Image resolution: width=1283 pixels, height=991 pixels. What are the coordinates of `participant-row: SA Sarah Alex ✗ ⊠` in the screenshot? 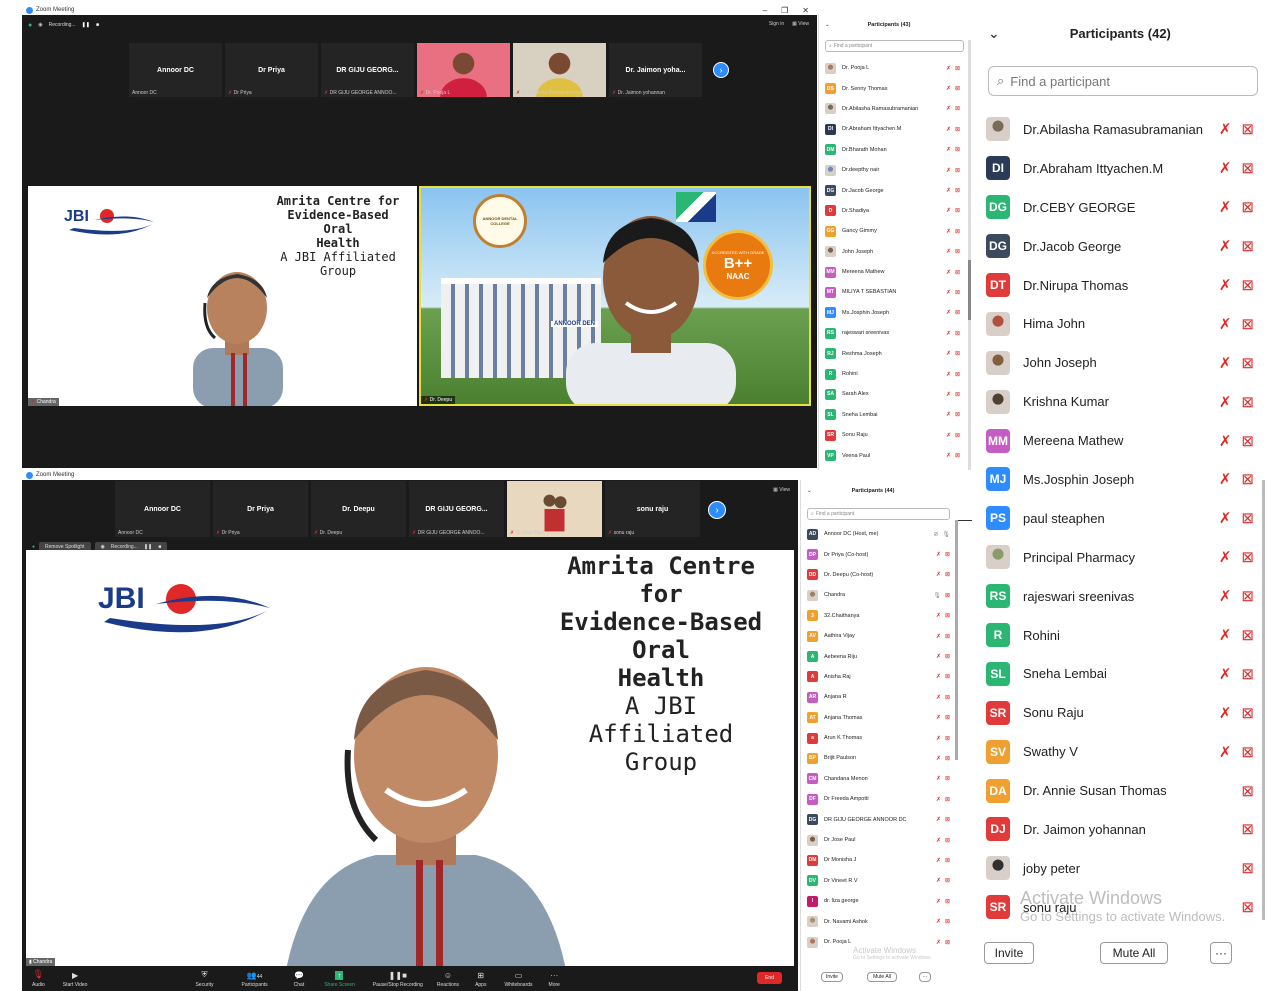 It's located at (893, 394).